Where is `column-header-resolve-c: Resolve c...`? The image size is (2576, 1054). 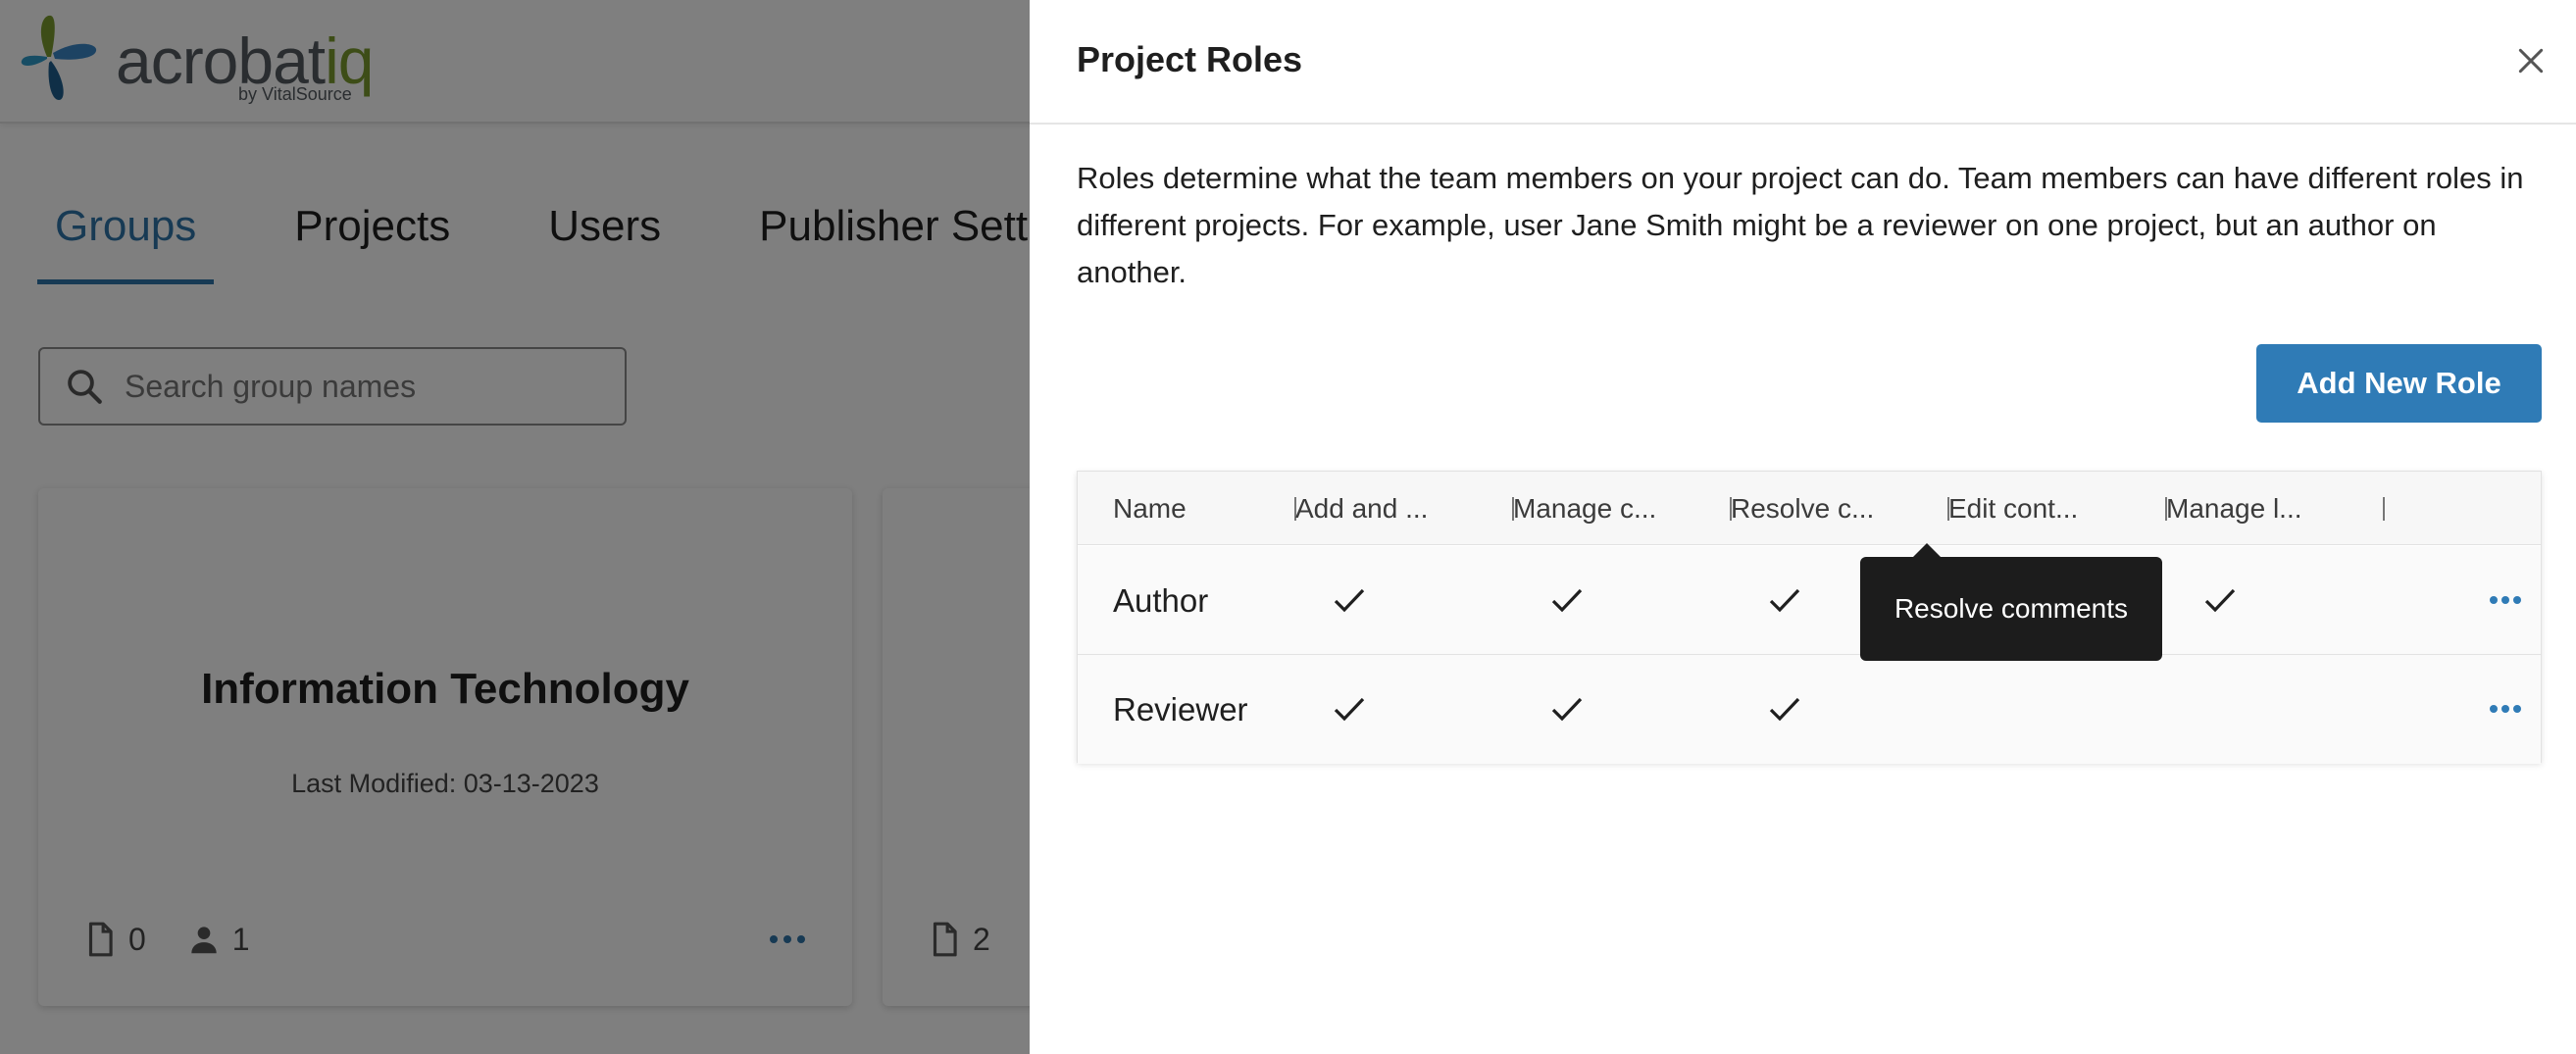 column-header-resolve-c: Resolve c... is located at coordinates (1785, 508).